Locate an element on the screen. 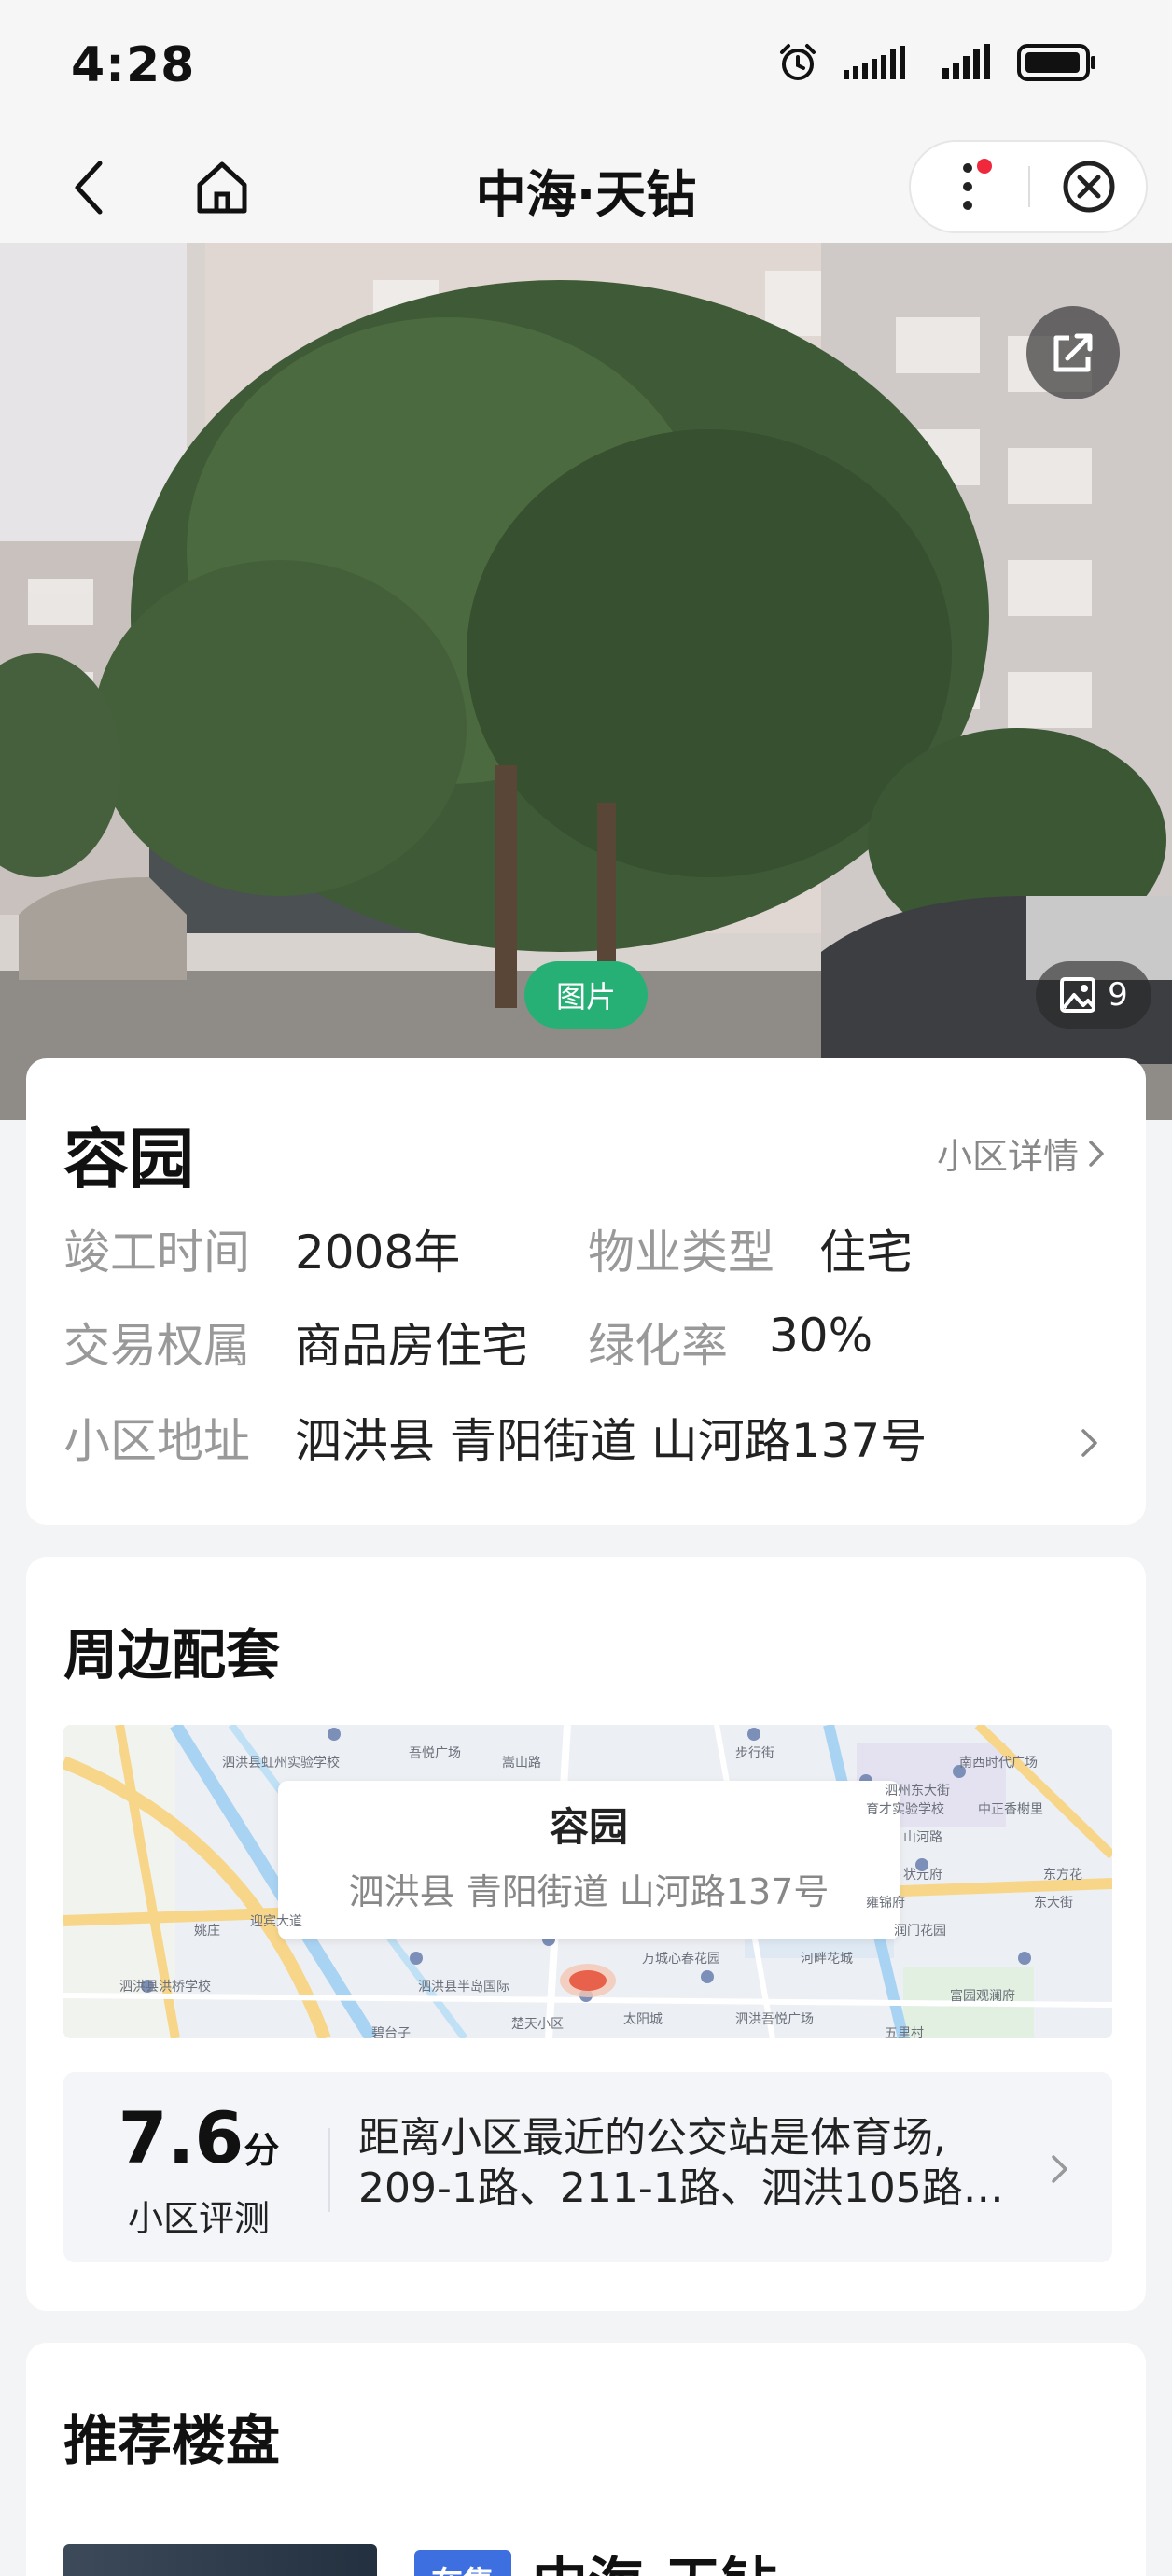 The image size is (1172, 2576). map-place-label: 碧台子 is located at coordinates (391, 2032).